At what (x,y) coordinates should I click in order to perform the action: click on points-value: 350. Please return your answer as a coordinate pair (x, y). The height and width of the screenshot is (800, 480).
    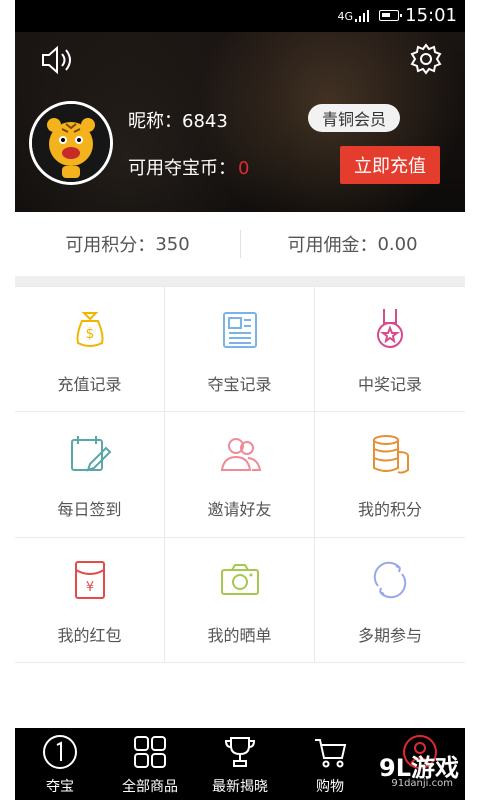
    Looking at the image, I should click on (172, 244).